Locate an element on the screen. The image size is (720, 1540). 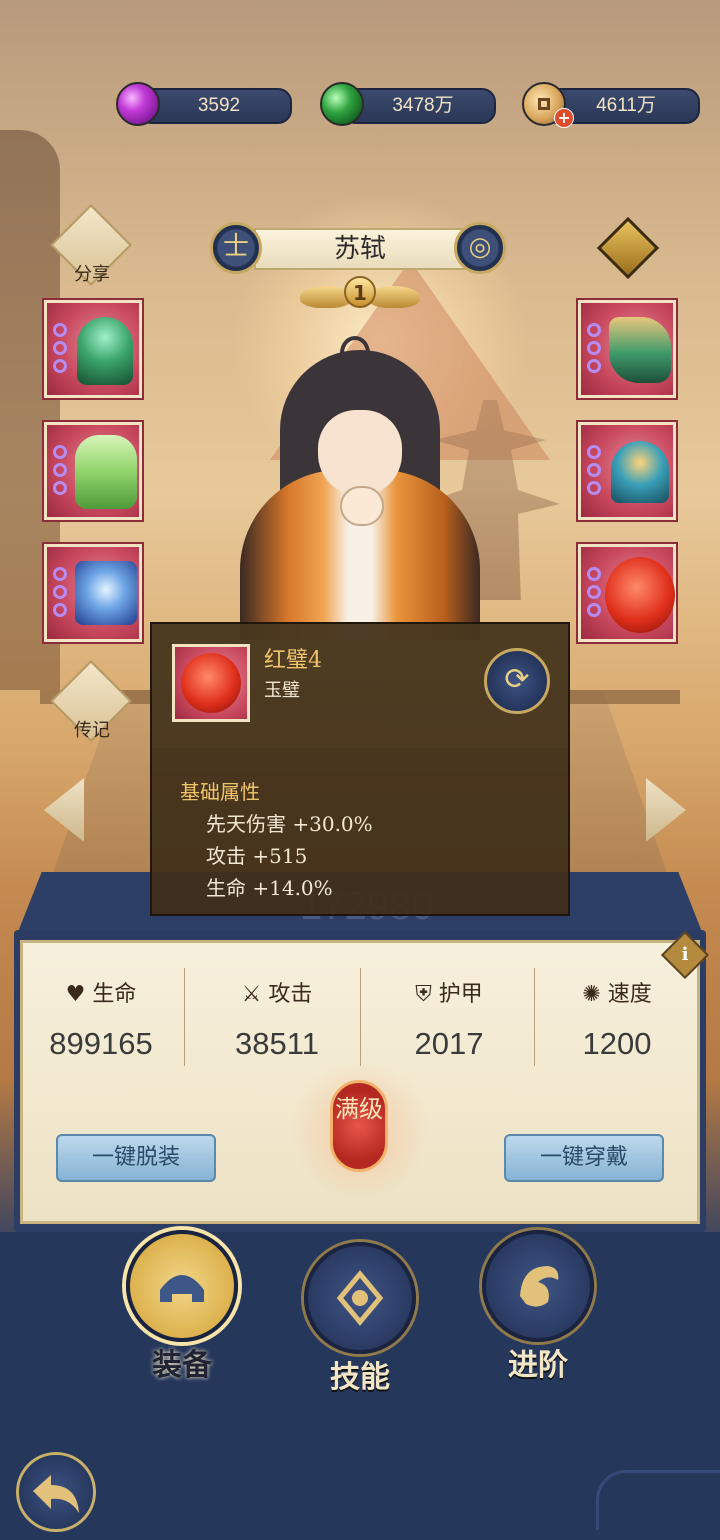
tooltip-attribute: 生命 +14.0% is located at coordinates (269, 888).